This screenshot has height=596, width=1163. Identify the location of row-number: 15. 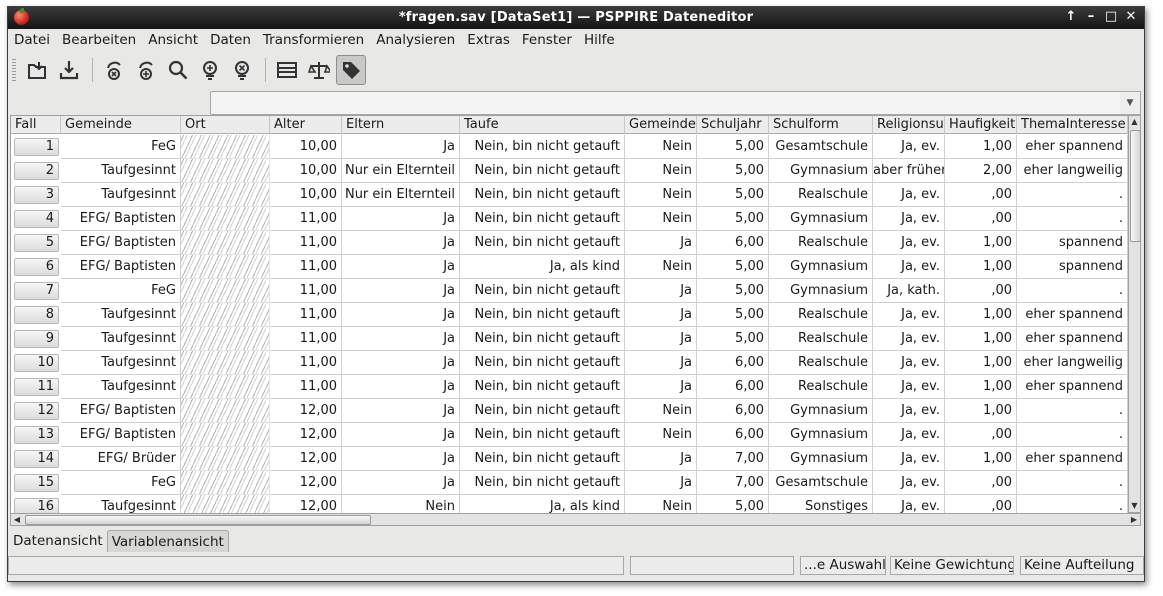
(36, 483).